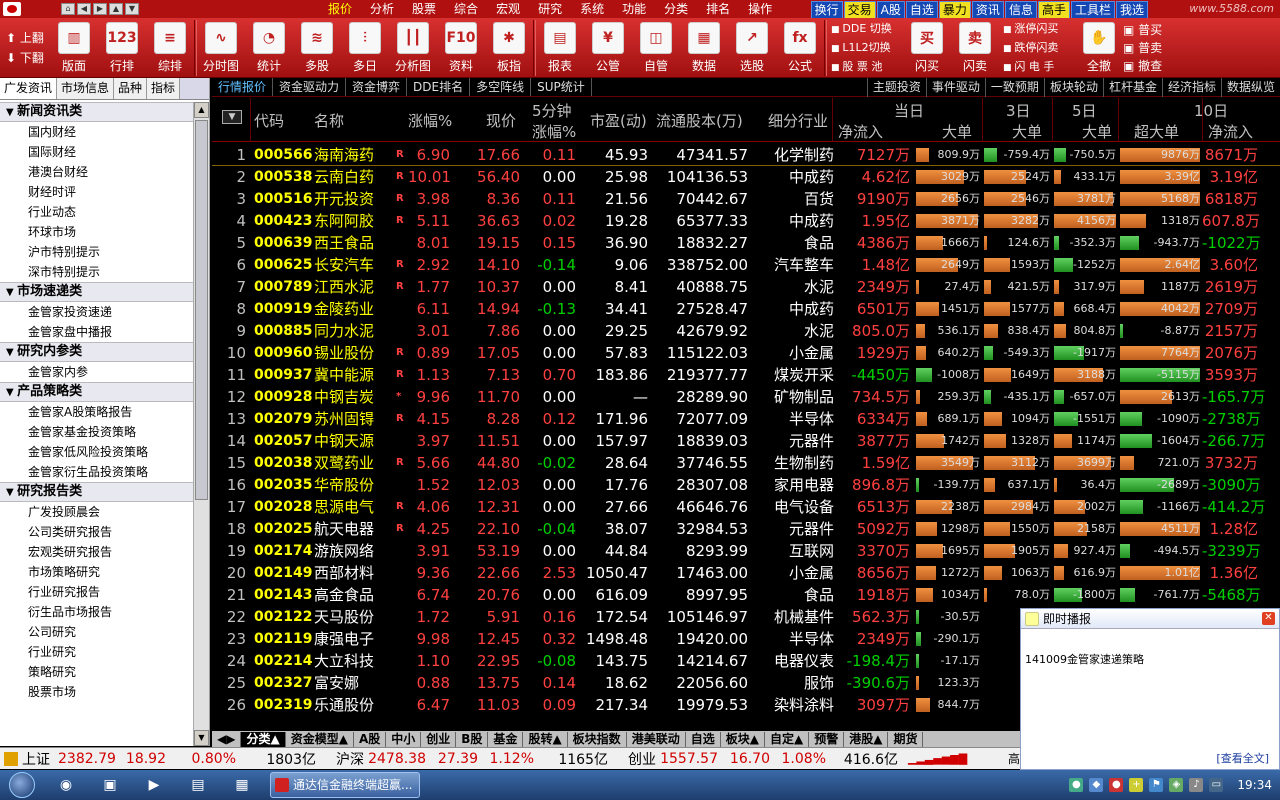 The width and height of the screenshot is (1280, 800). What do you see at coordinates (198, 785) in the screenshot?
I see `app-window-icon: ▤` at bounding box center [198, 785].